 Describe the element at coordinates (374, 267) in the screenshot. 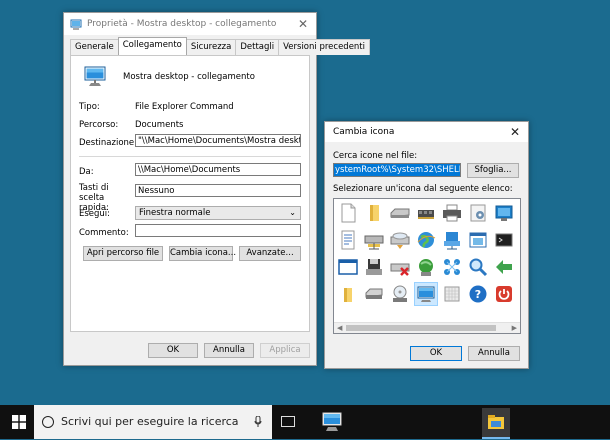

I see `floppy-icon` at that location.